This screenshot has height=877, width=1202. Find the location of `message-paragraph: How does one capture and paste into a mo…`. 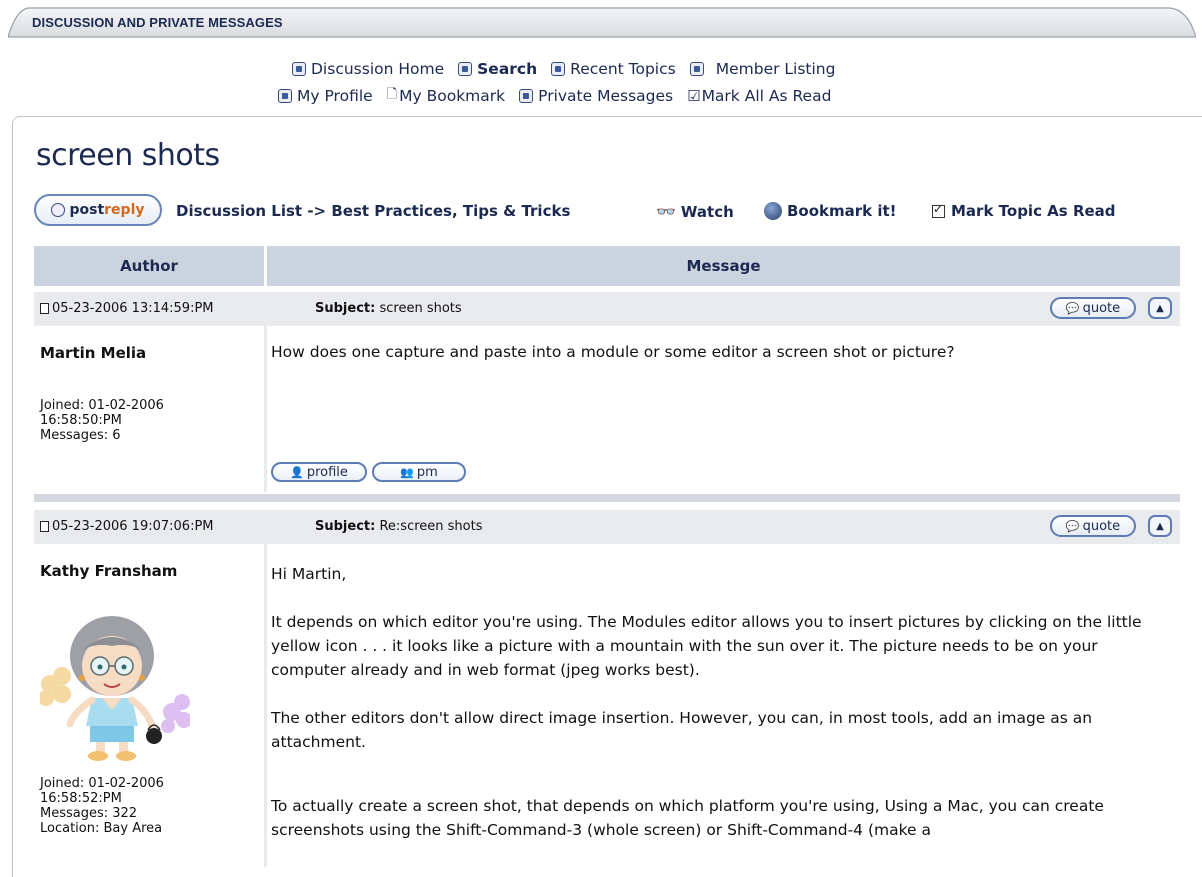

message-paragraph: How does one capture and paste into a mo… is located at coordinates (613, 352).